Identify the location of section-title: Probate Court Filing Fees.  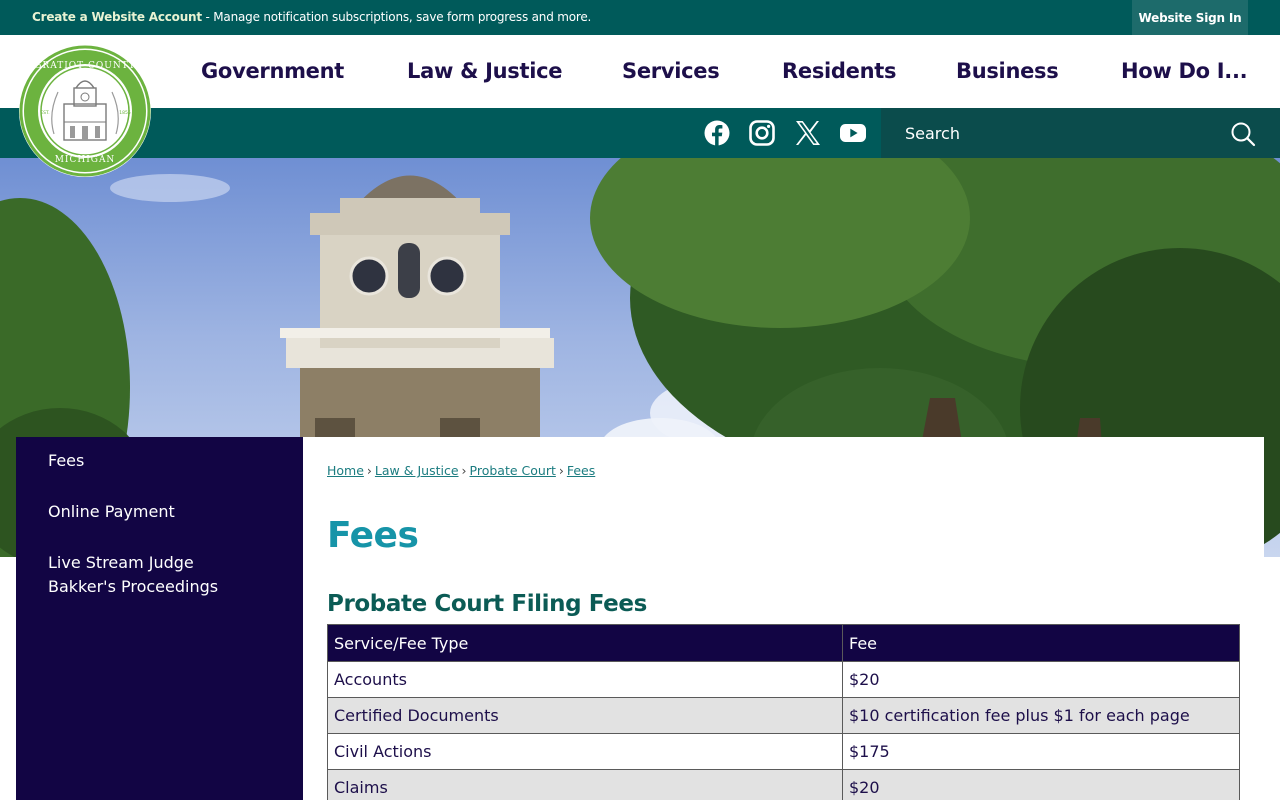
(487, 604).